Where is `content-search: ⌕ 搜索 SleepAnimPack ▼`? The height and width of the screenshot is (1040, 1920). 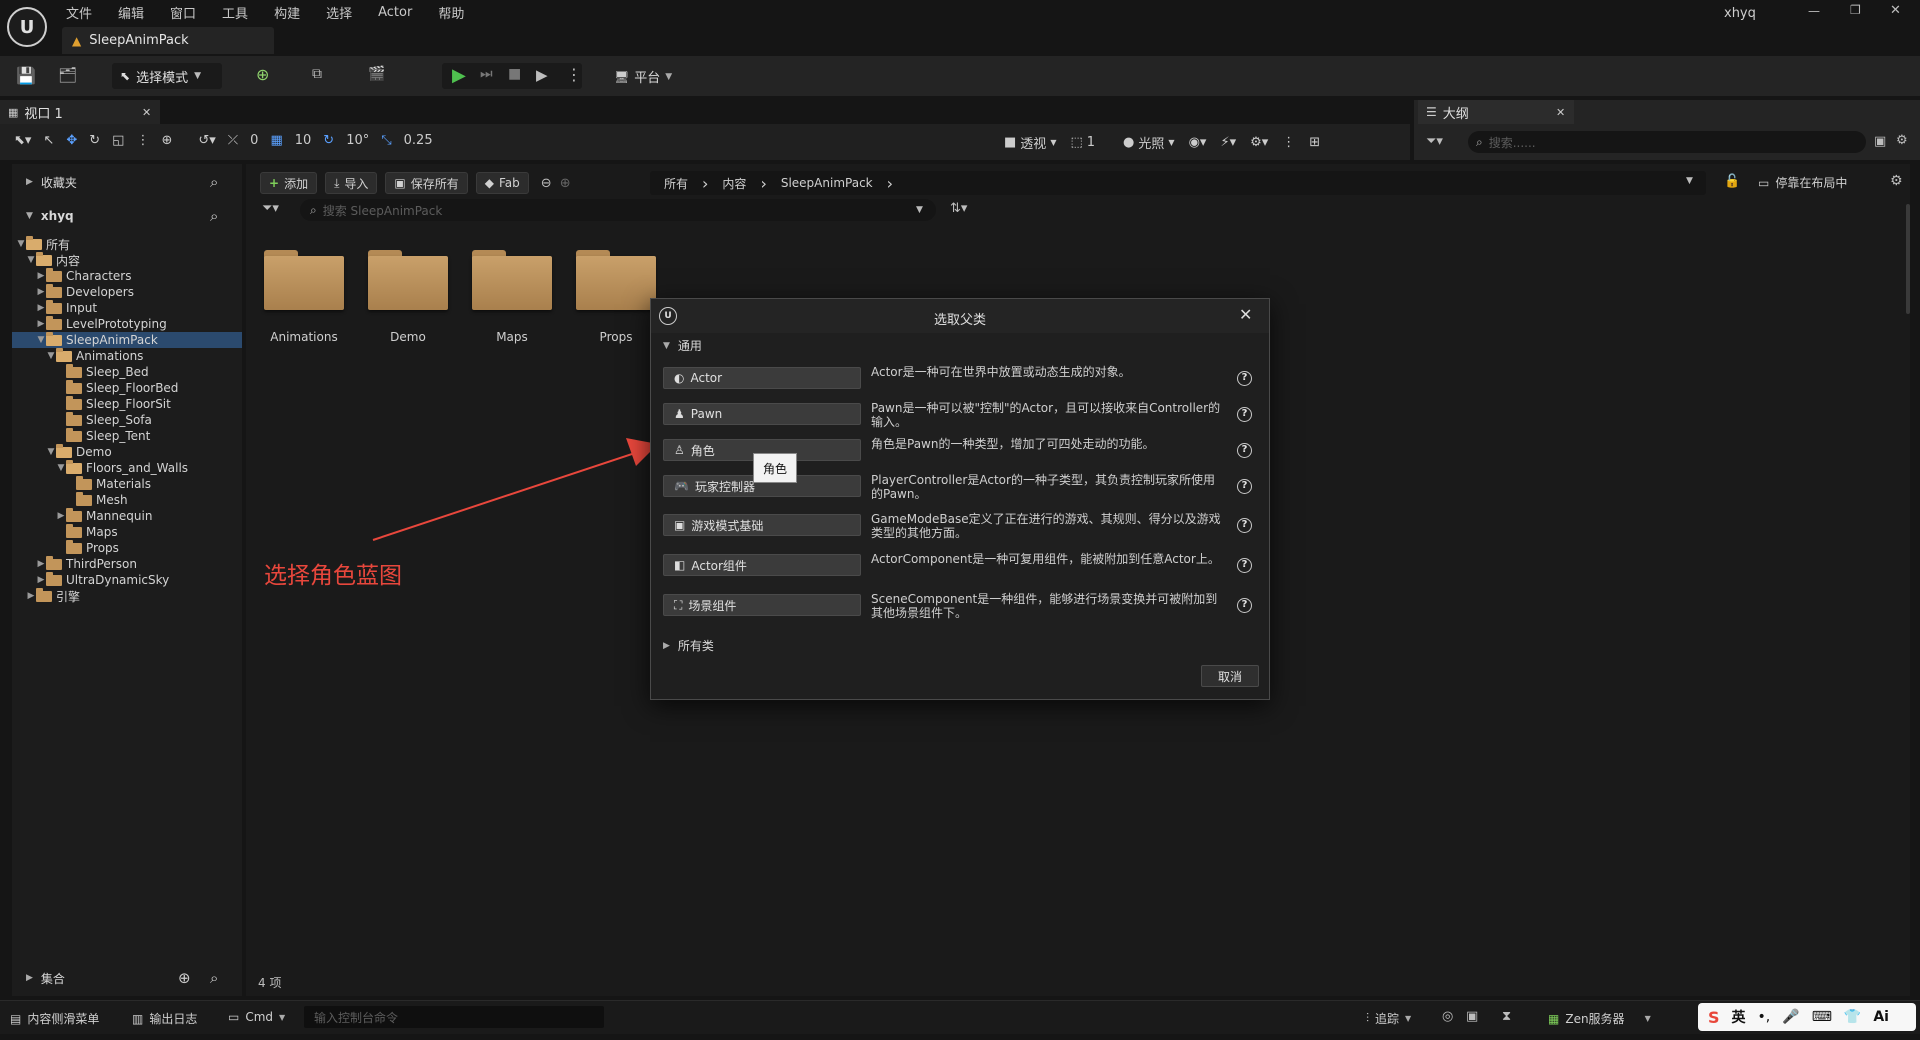 content-search: ⌕ 搜索 SleepAnimPack ▼ is located at coordinates (618, 210).